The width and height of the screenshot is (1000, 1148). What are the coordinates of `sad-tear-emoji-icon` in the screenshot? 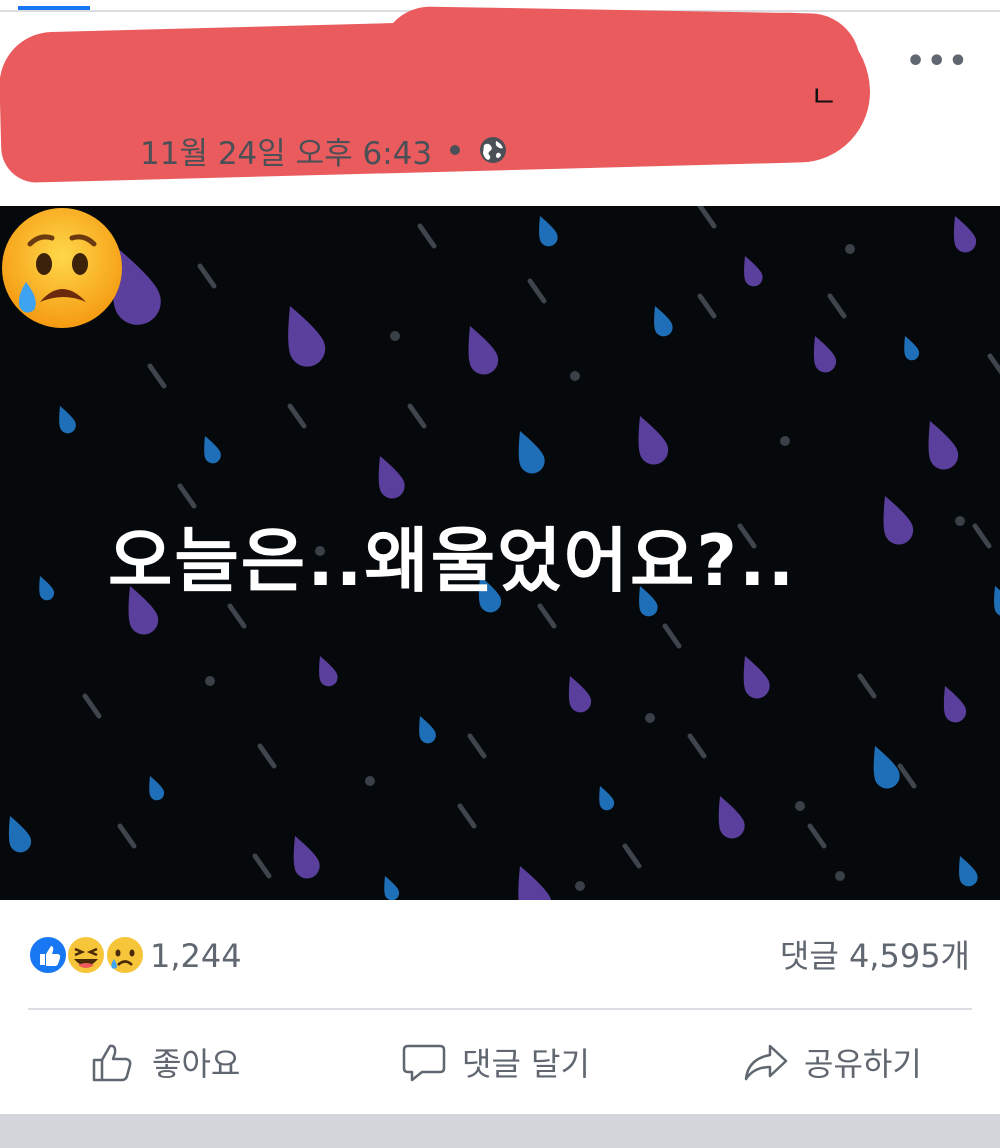 It's located at (62, 268).